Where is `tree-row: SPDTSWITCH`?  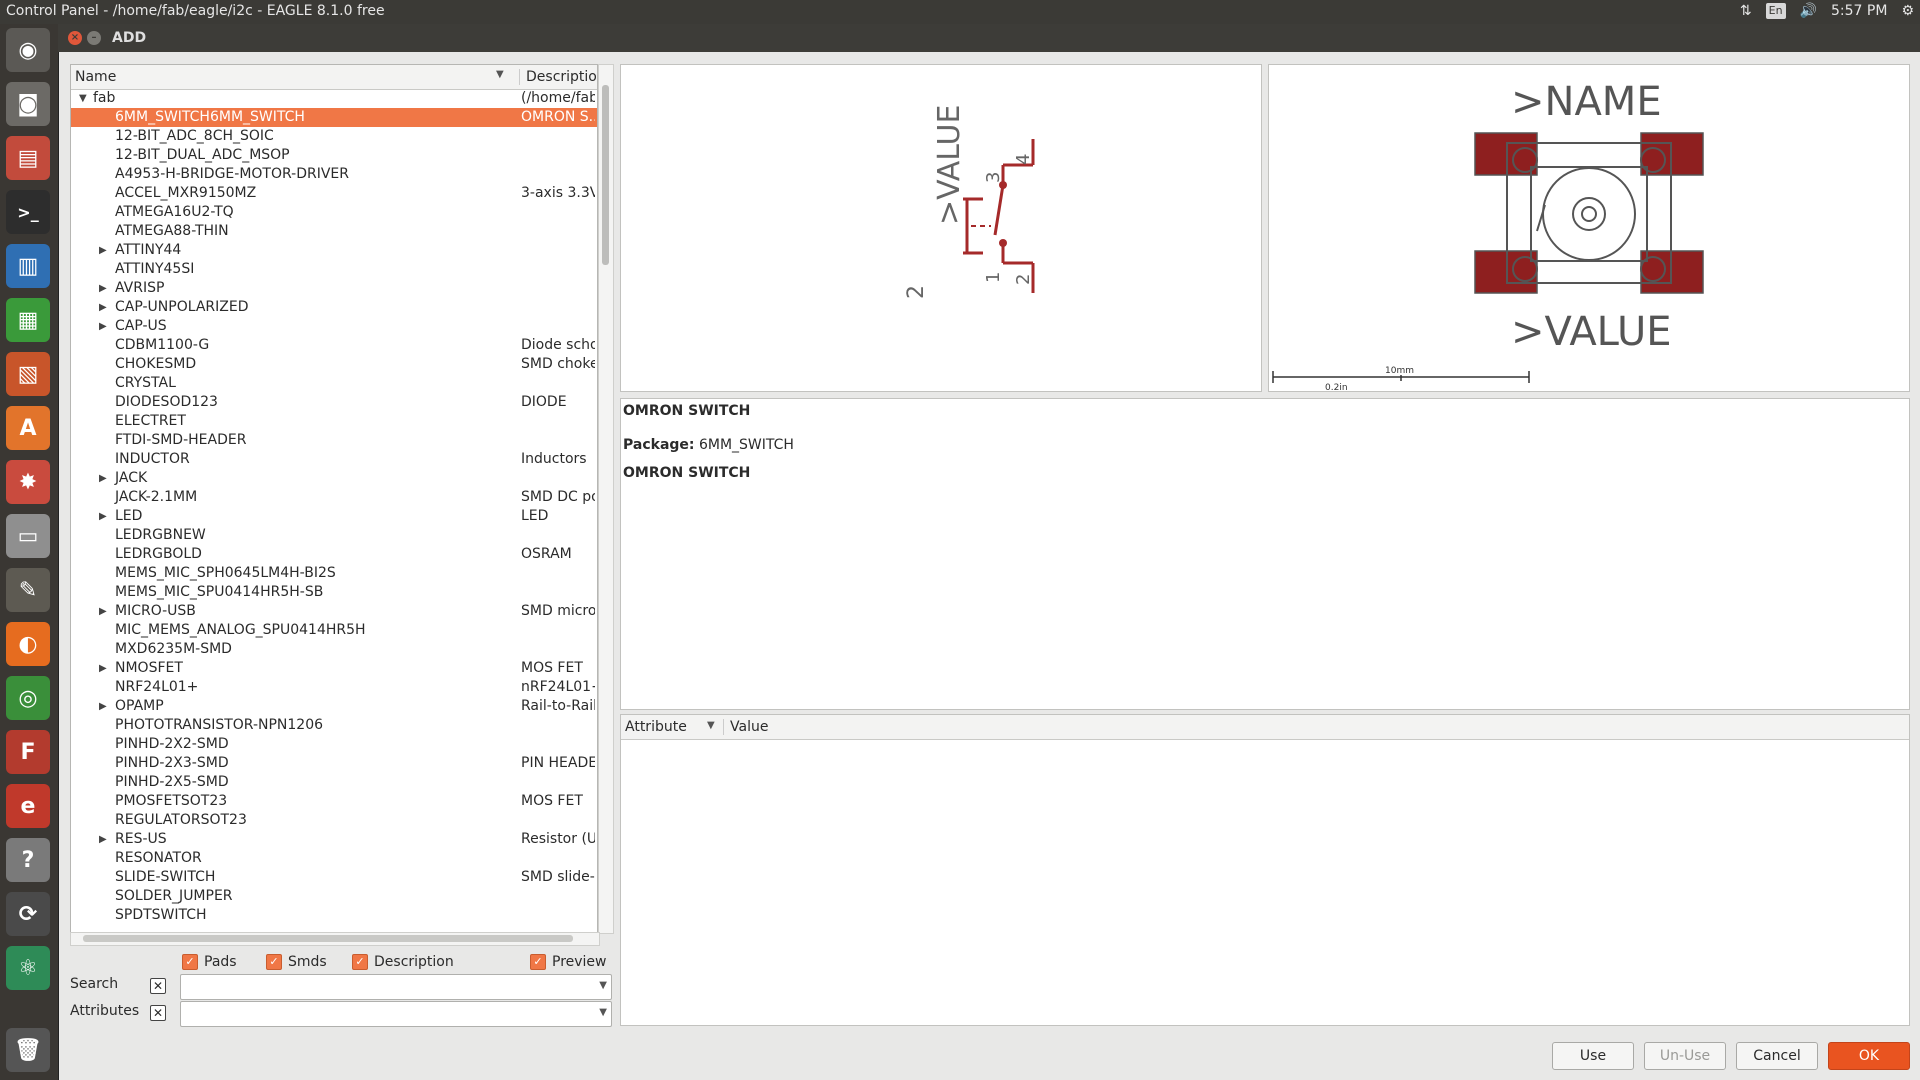 tree-row: SPDTSWITCH is located at coordinates (334, 915).